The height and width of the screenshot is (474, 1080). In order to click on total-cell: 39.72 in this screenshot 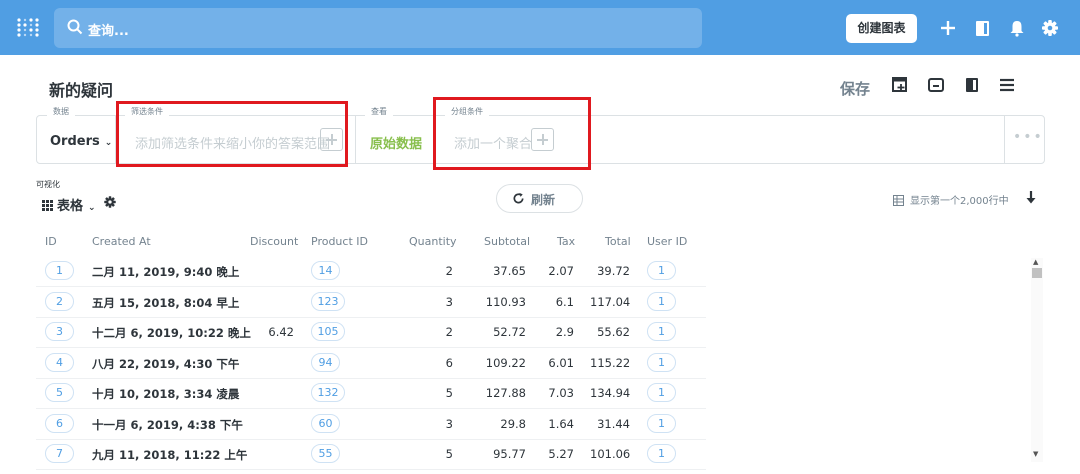, I will do `click(613, 271)`.